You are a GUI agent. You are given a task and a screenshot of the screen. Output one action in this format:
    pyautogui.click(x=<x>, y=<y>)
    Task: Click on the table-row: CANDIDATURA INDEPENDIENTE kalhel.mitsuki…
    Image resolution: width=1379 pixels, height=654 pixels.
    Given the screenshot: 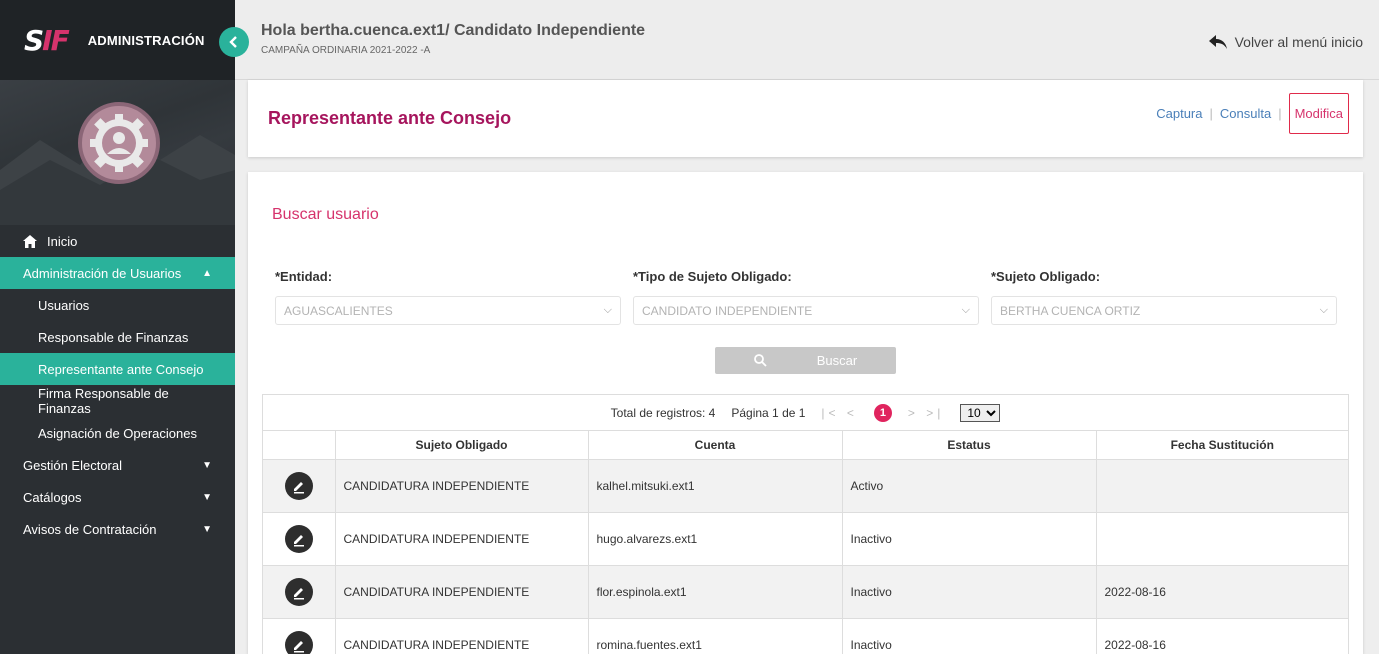 What is the action you would take?
    pyautogui.click(x=805, y=486)
    